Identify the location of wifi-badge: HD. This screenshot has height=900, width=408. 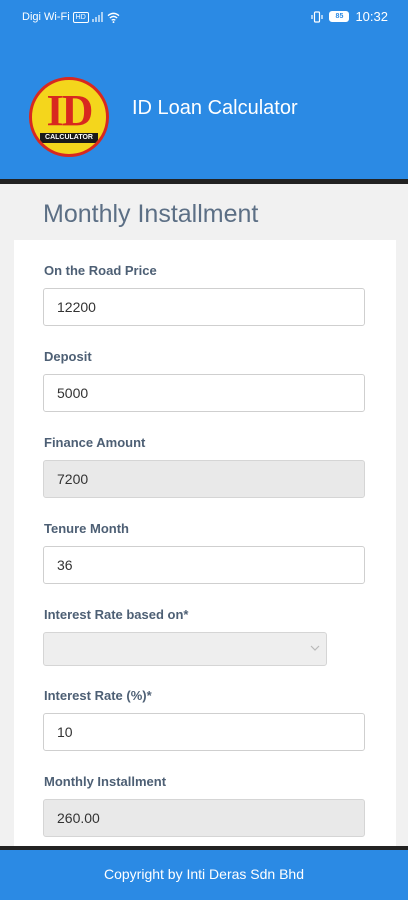
(80, 17).